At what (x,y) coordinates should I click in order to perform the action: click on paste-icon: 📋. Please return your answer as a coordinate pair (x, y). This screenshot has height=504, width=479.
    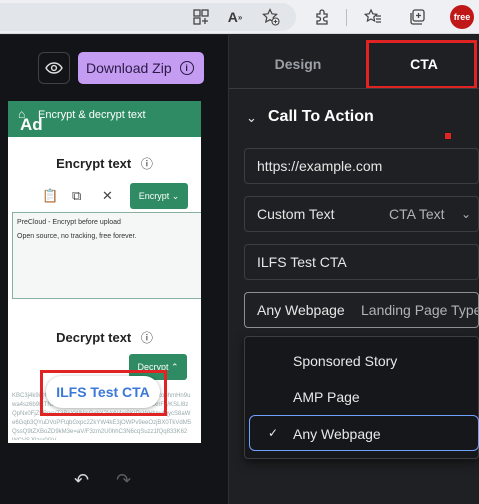
    Looking at the image, I should click on (57, 196).